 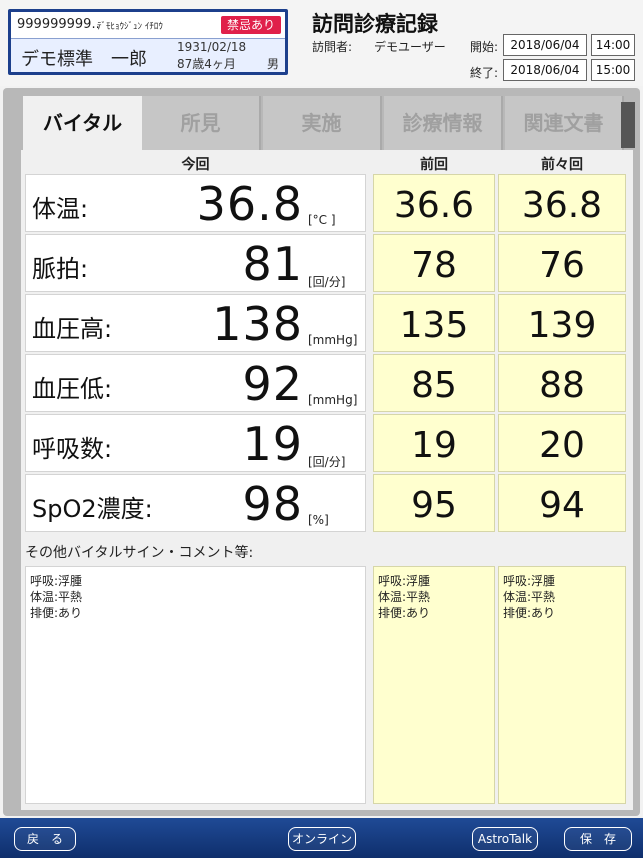 I want to click on comment-current-textarea: 呼吸:浮腫 体温:平熱 排便:あり, so click(x=195, y=685).